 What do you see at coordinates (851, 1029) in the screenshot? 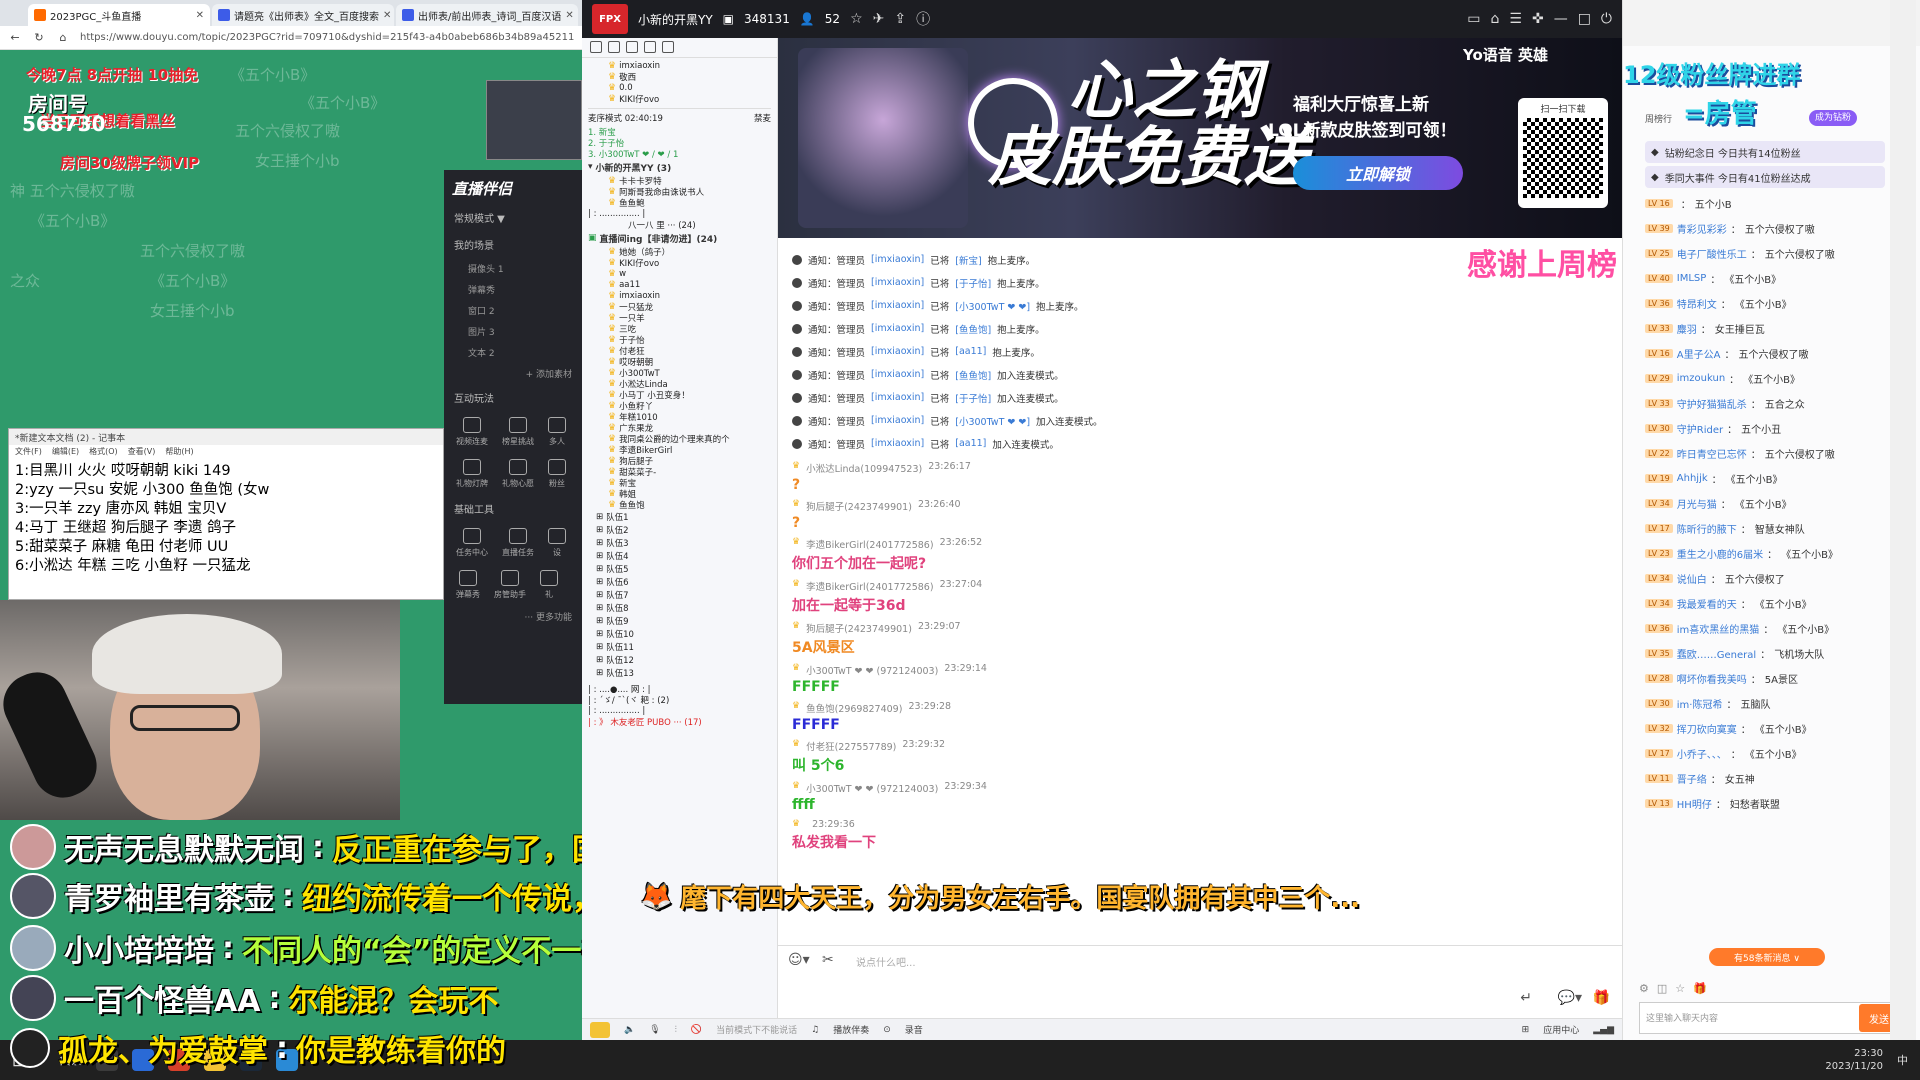
I see `accompaniment-button: 播放伴奏` at bounding box center [851, 1029].